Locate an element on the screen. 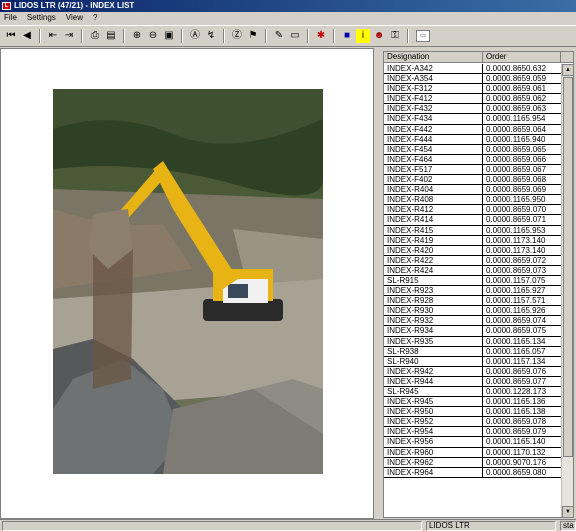 The image size is (576, 531). list-item: INDEX-R944 0.0000.8659.077 is located at coordinates (473, 381).